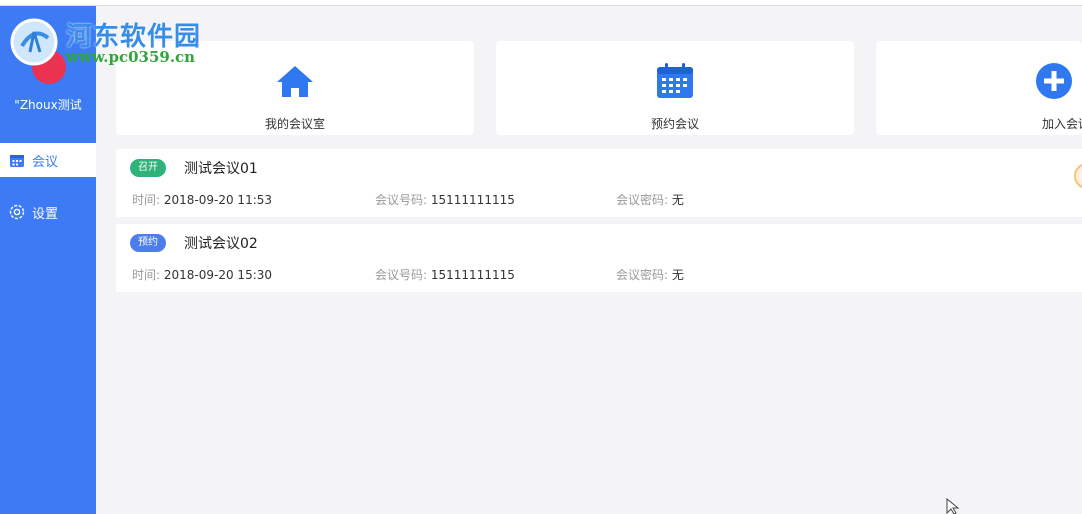 The image size is (1082, 514). I want to click on sidebar-item-meetings: 会议, so click(48, 160).